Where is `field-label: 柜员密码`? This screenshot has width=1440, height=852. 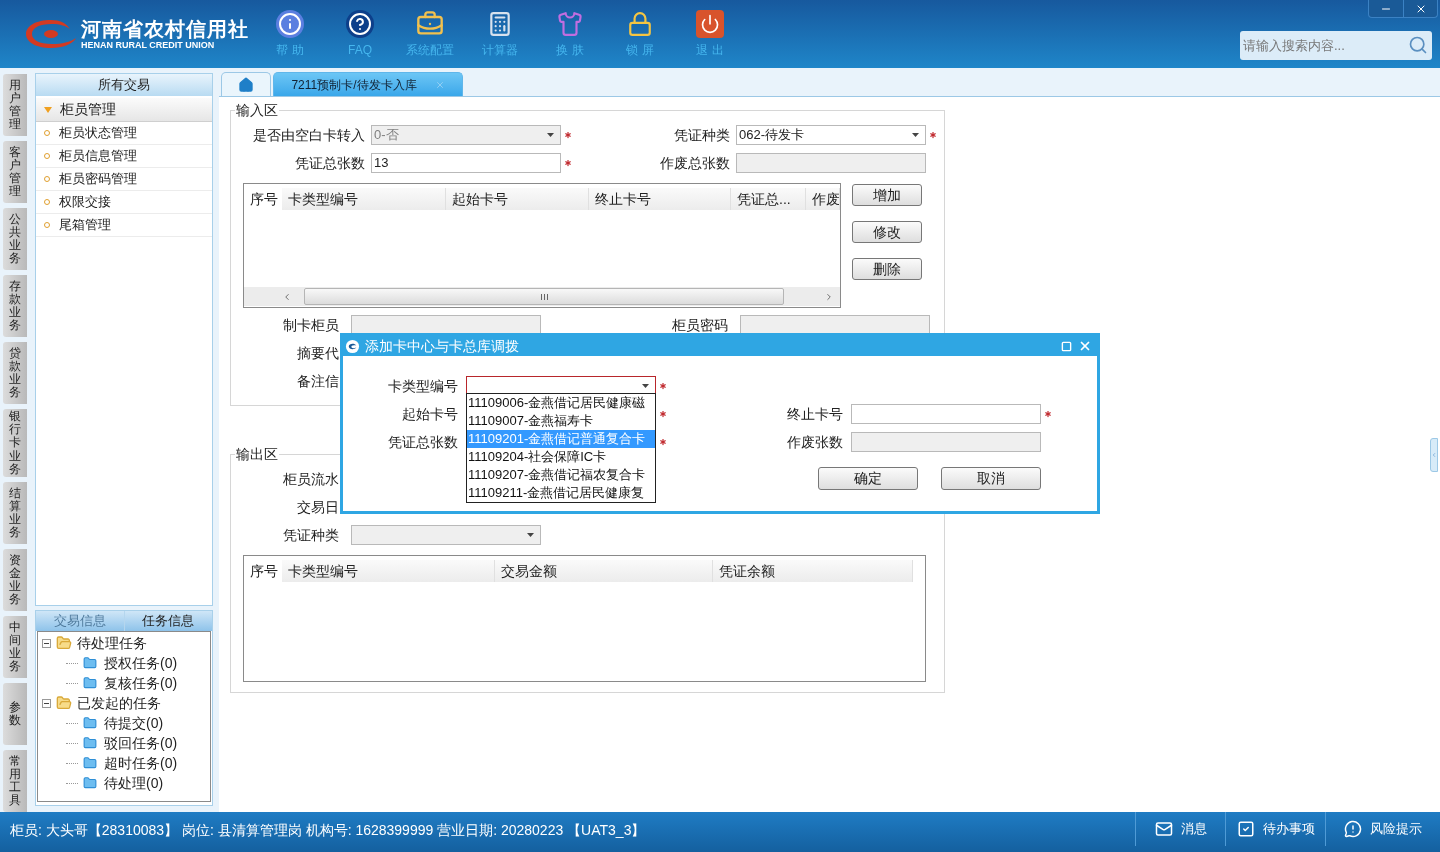 field-label: 柜员密码 is located at coordinates (699, 325).